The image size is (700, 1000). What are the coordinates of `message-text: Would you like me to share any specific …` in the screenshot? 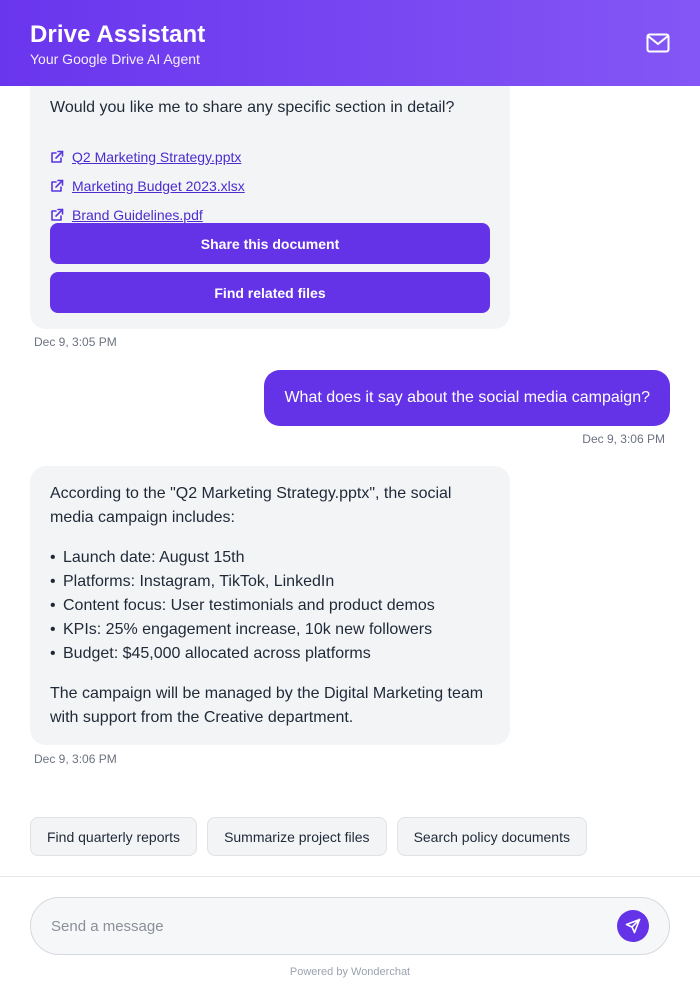 It's located at (252, 107).